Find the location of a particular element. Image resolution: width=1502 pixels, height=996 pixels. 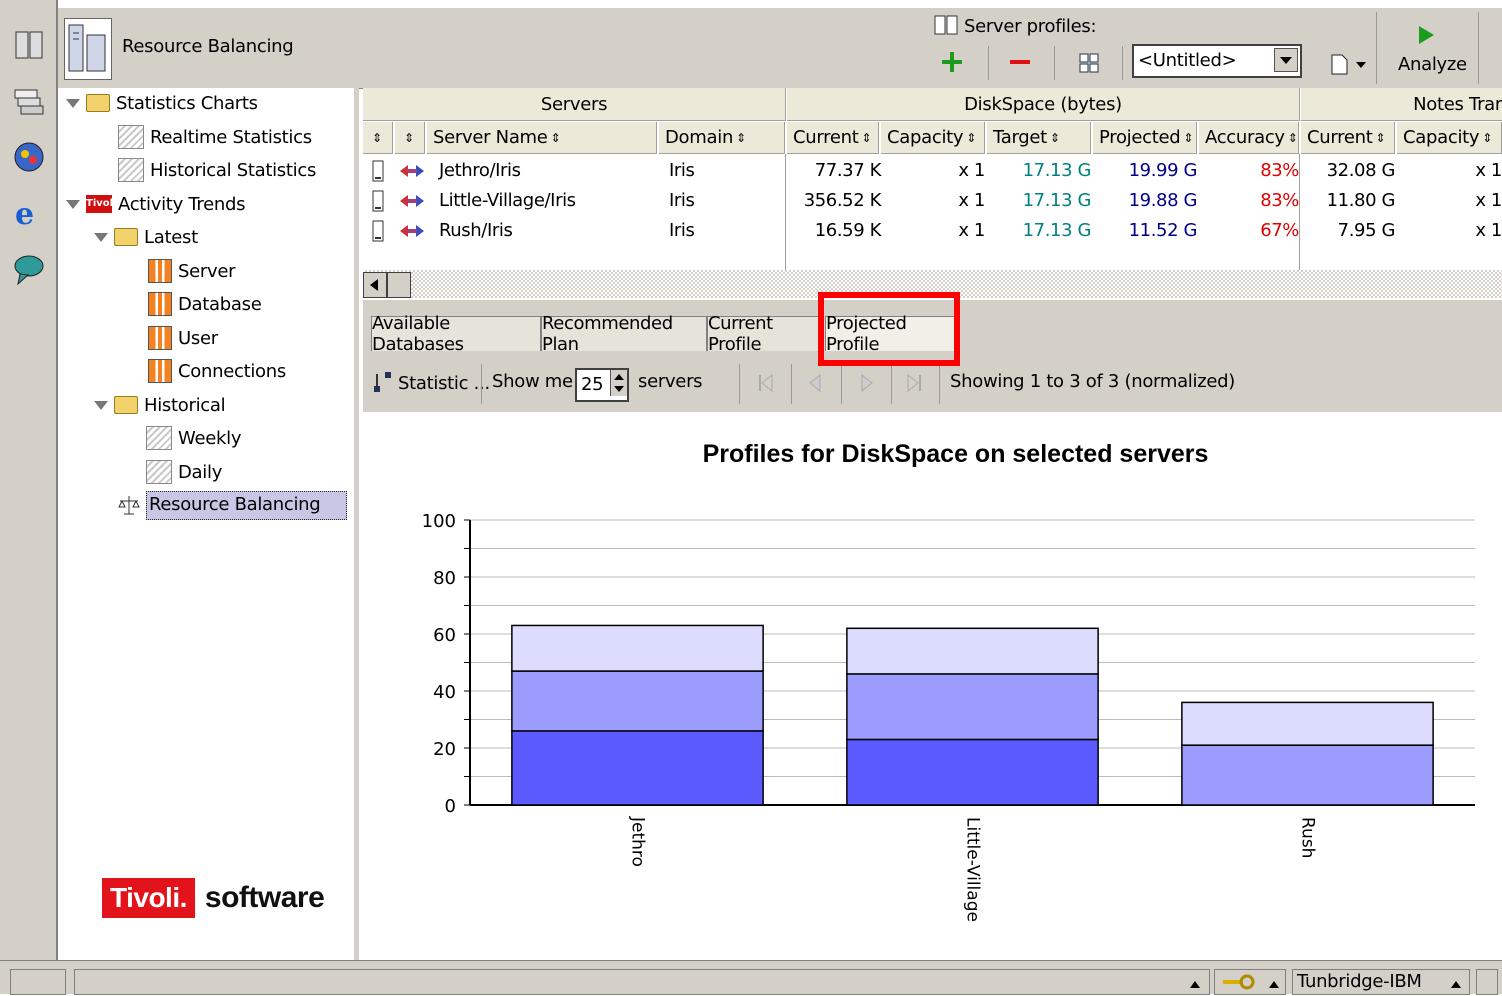

tree-item-database: Database is located at coordinates (205, 304).